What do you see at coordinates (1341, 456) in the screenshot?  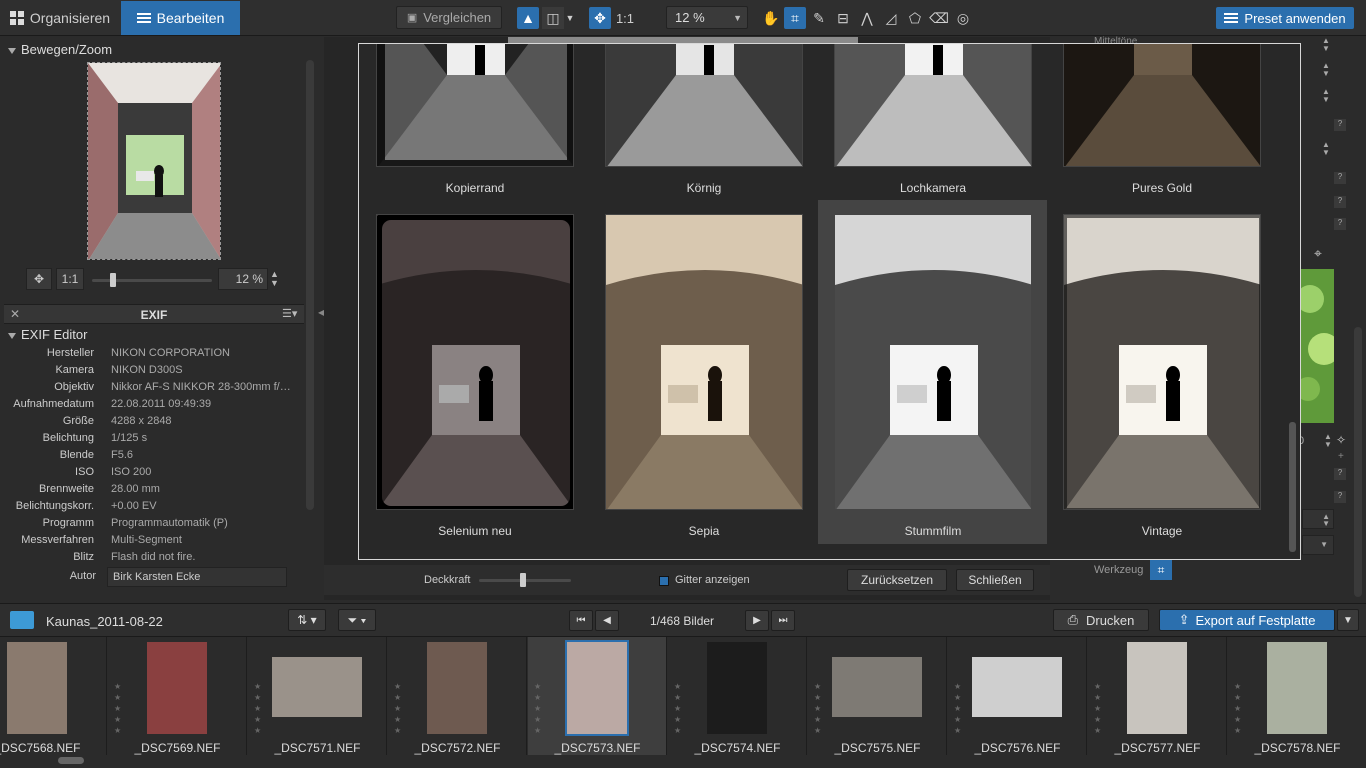 I see `plus-icon: +` at bounding box center [1341, 456].